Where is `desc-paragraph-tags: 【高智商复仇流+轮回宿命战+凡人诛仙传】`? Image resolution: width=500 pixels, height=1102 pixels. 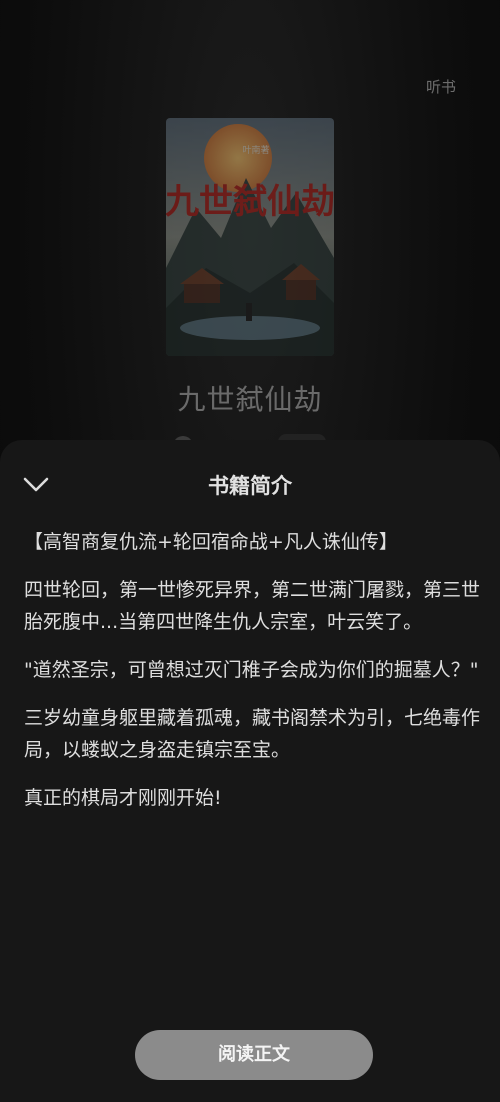
desc-paragraph-tags: 【高智商复仇流+轮回宿命战+凡人诛仙传】 is located at coordinates (211, 542).